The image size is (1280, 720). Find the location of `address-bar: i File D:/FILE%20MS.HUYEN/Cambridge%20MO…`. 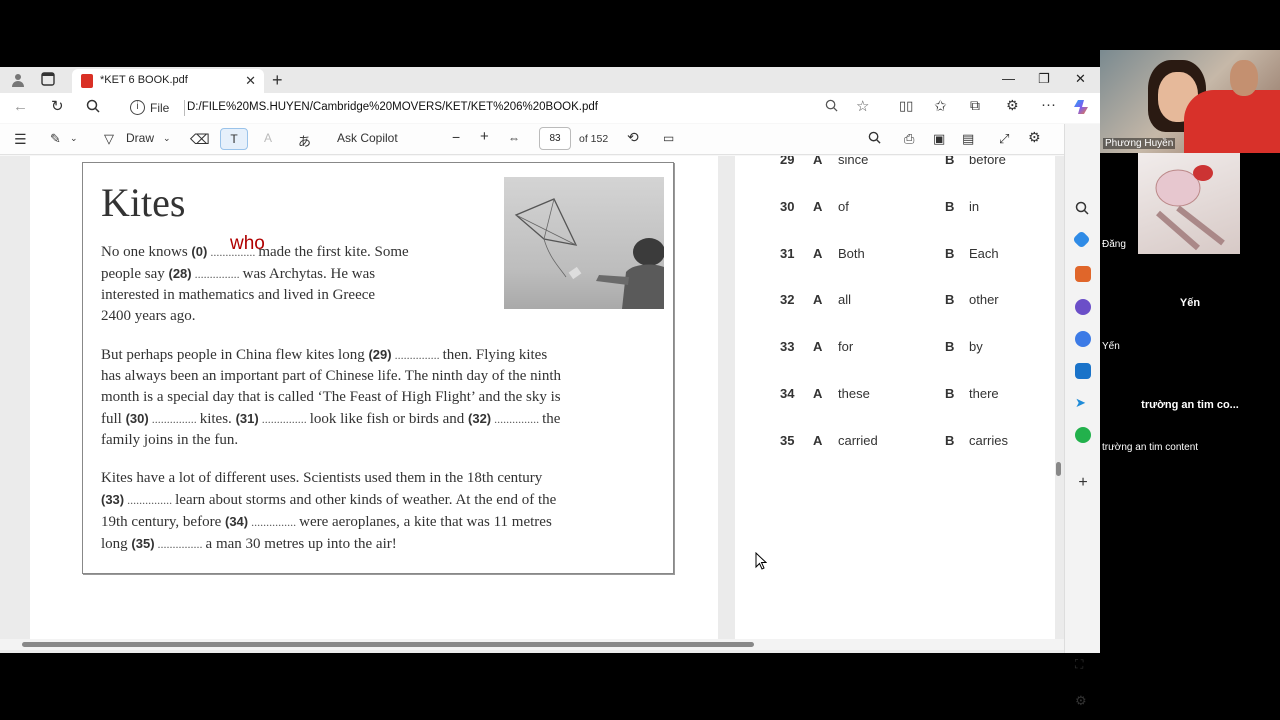

address-bar: i File D:/FILE%20MS.HUYEN/Cambridge%20MO… is located at coordinates (500, 108).